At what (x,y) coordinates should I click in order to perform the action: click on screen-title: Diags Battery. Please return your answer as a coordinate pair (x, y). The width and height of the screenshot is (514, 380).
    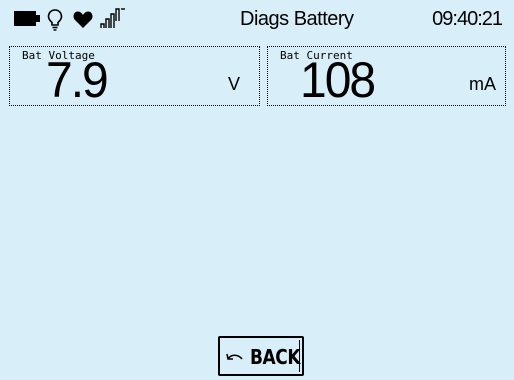
    Looking at the image, I should click on (297, 19).